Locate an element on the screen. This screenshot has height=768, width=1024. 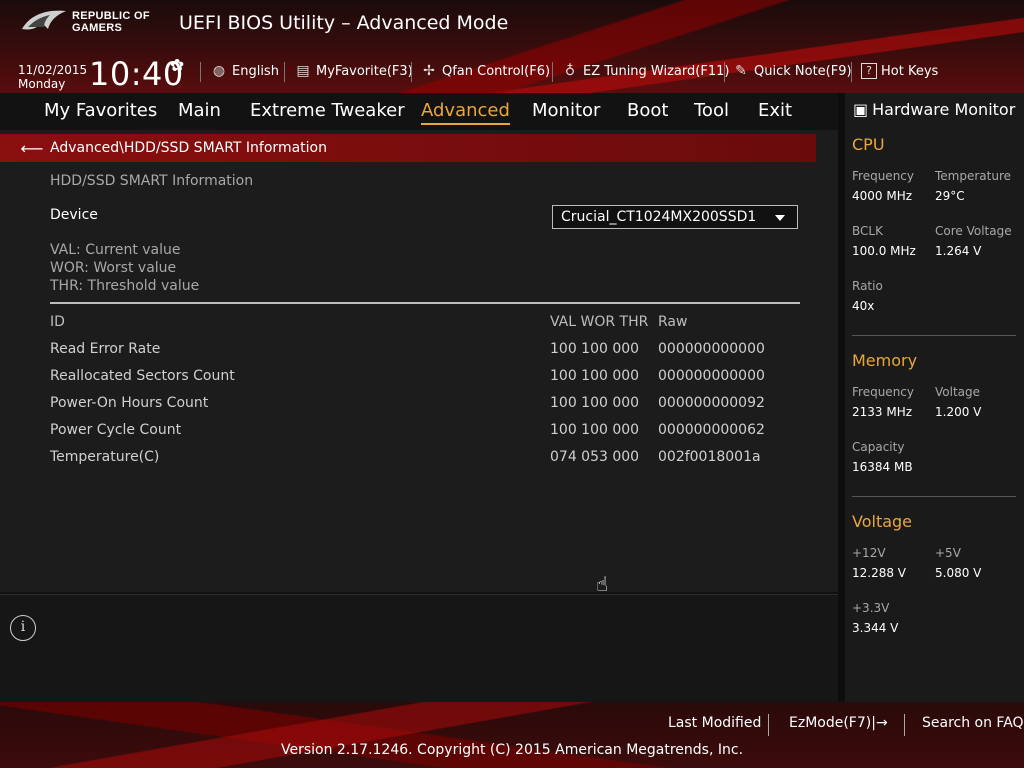
row-raw: 000000000092 is located at coordinates (711, 403).